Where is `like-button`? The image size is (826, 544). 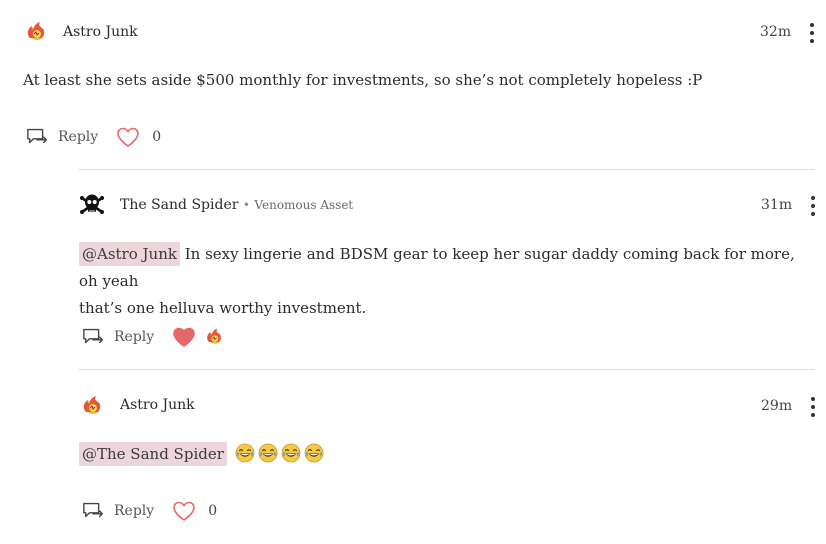
like-button is located at coordinates (184, 337).